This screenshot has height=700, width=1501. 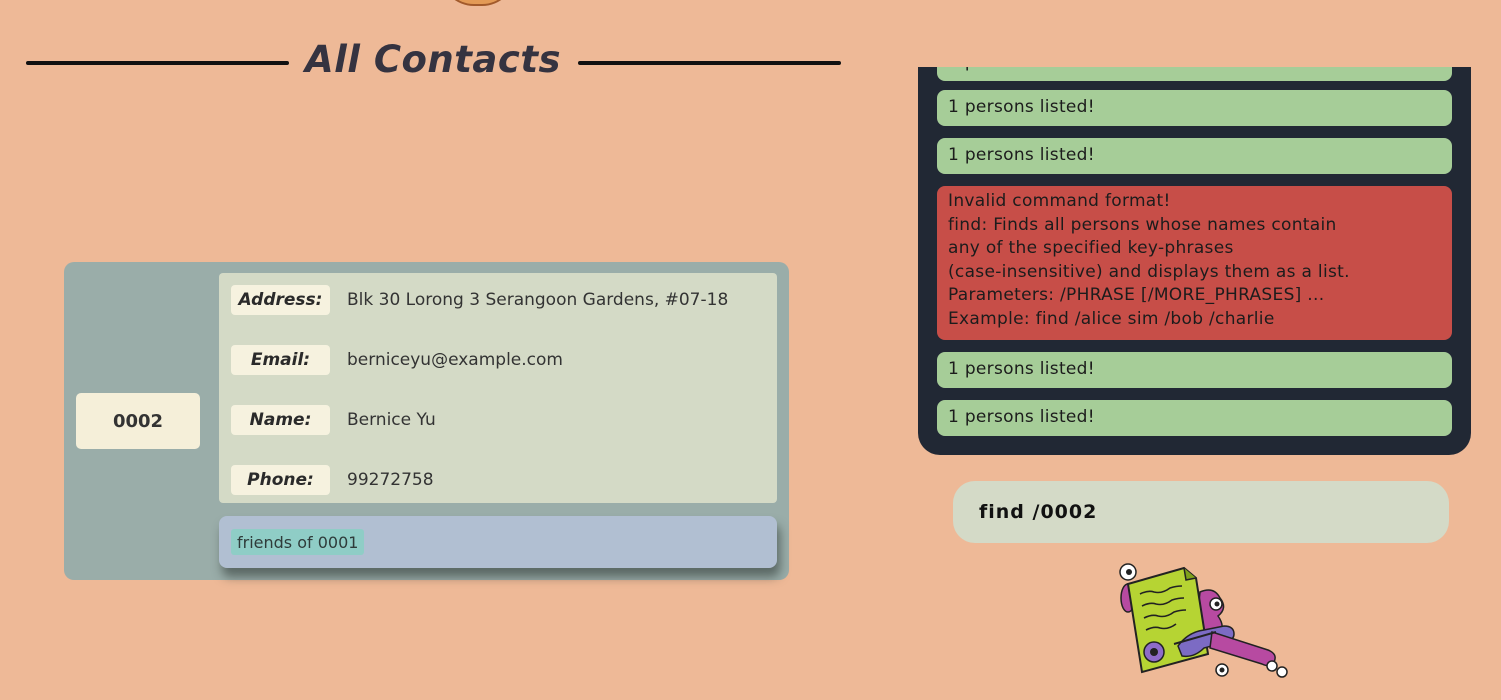 I want to click on error-line: Example: find /alice sim /bob /charlie, so click(x=1111, y=318).